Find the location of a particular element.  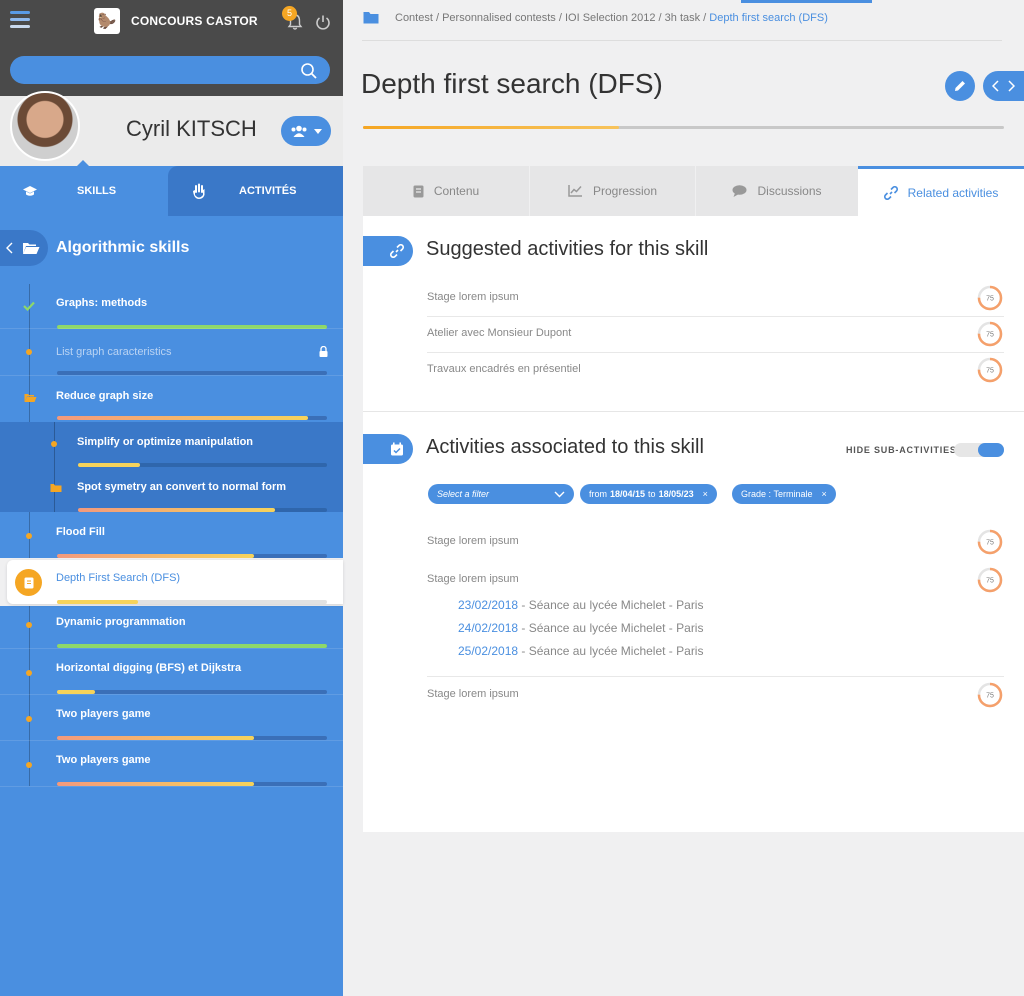

skill-item-selected: Depth First Search (DFS) is located at coordinates (175, 582).